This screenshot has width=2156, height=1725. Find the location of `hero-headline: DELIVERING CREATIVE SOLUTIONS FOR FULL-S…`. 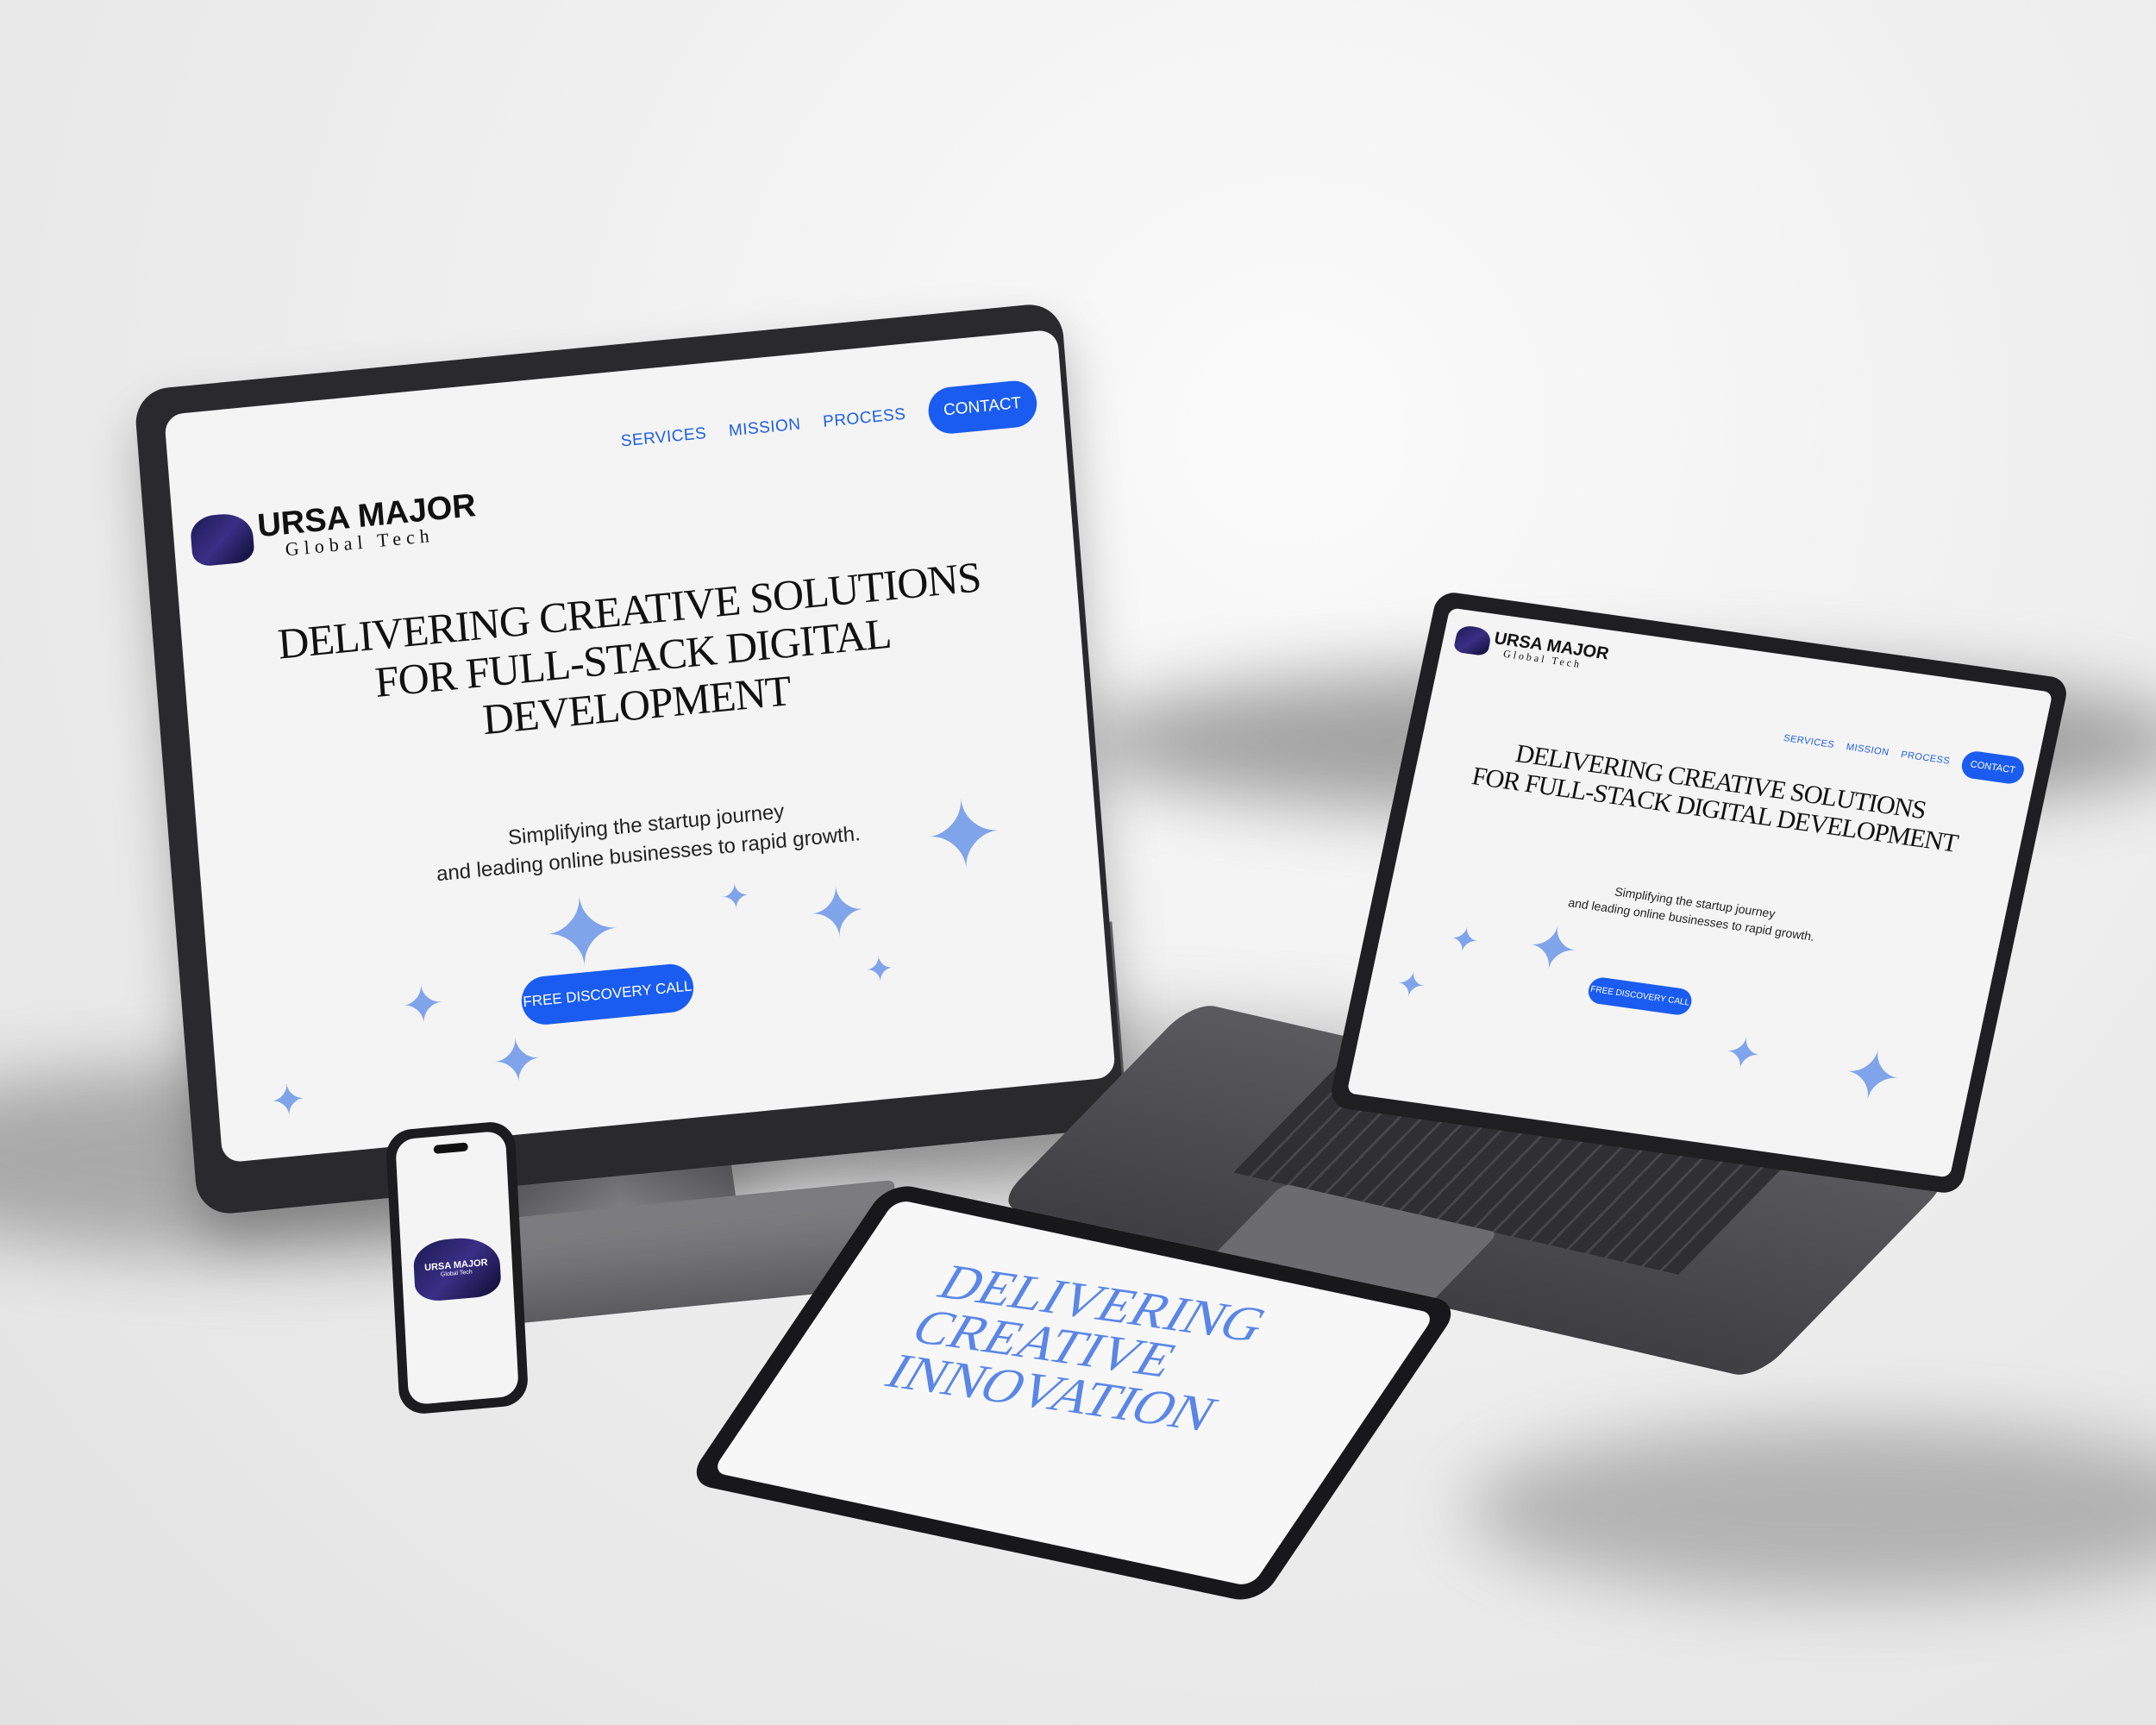

hero-headline: DELIVERING CREATIVE SOLUTIONS FOR FULL-S… is located at coordinates (632, 657).